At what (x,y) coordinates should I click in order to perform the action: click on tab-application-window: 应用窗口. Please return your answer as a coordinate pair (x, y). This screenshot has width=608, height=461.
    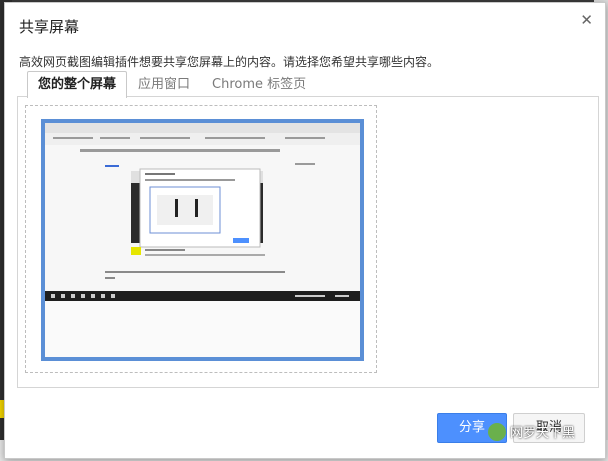
    Looking at the image, I should click on (164, 84).